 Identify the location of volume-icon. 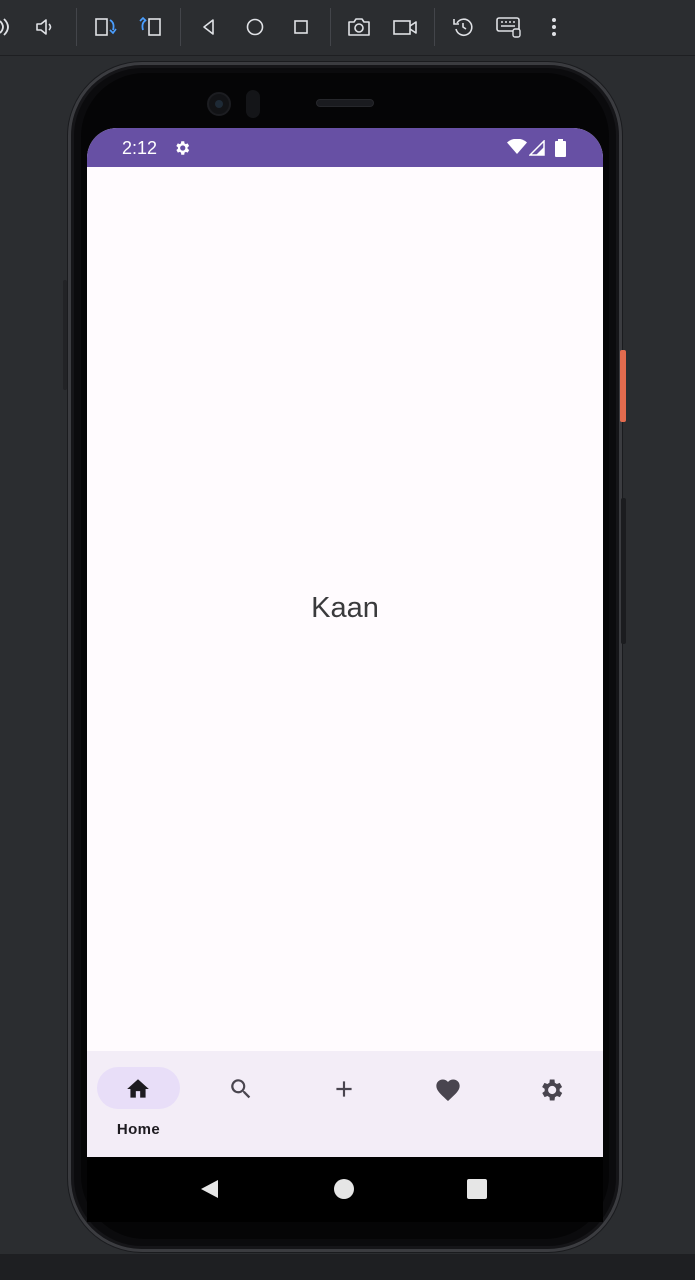
(45, 27).